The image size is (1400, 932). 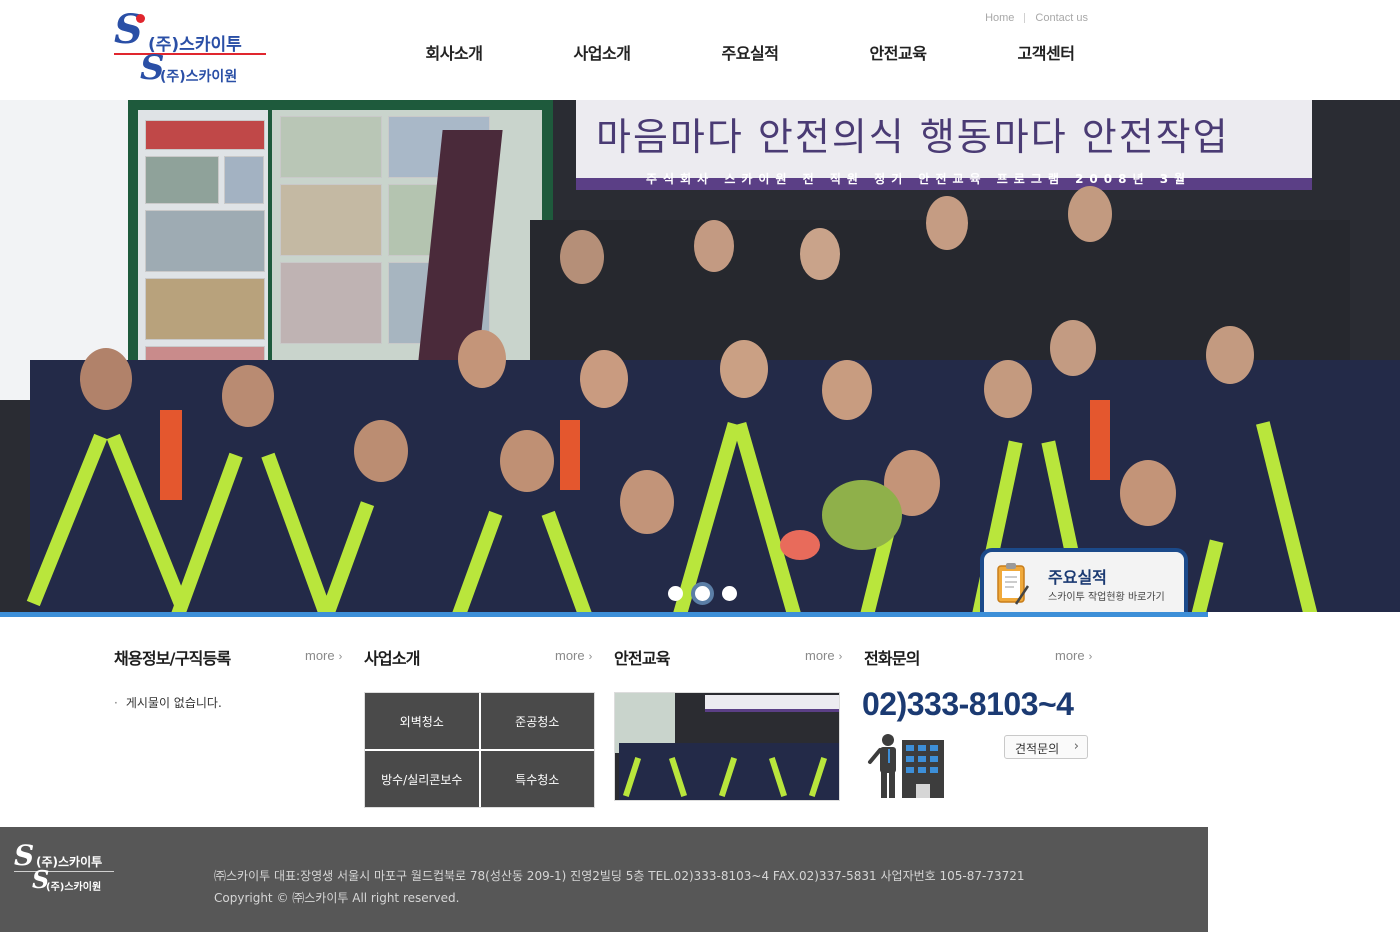 What do you see at coordinates (1025, 18) in the screenshot?
I see `utility-separator` at bounding box center [1025, 18].